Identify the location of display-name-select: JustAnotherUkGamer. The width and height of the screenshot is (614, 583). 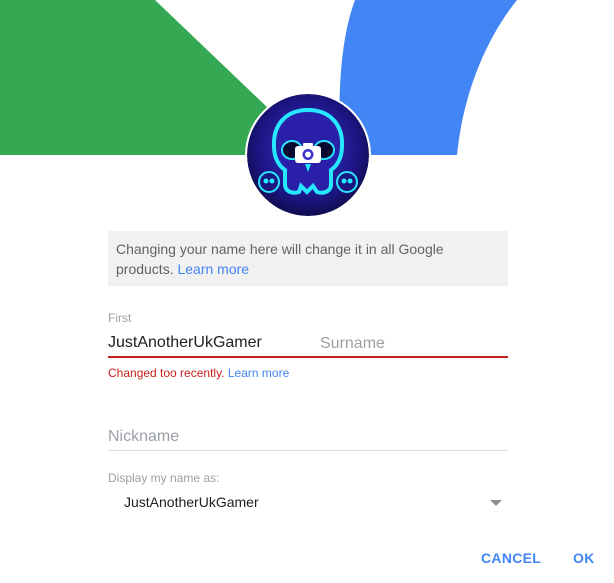
(308, 503).